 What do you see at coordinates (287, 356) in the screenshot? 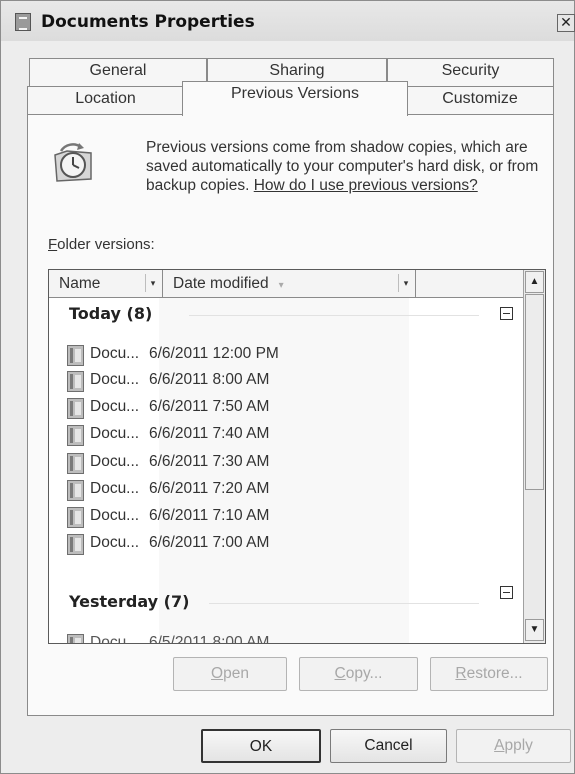
I see `list-item: Docu... 6/6/2011 12:00 PM` at bounding box center [287, 356].